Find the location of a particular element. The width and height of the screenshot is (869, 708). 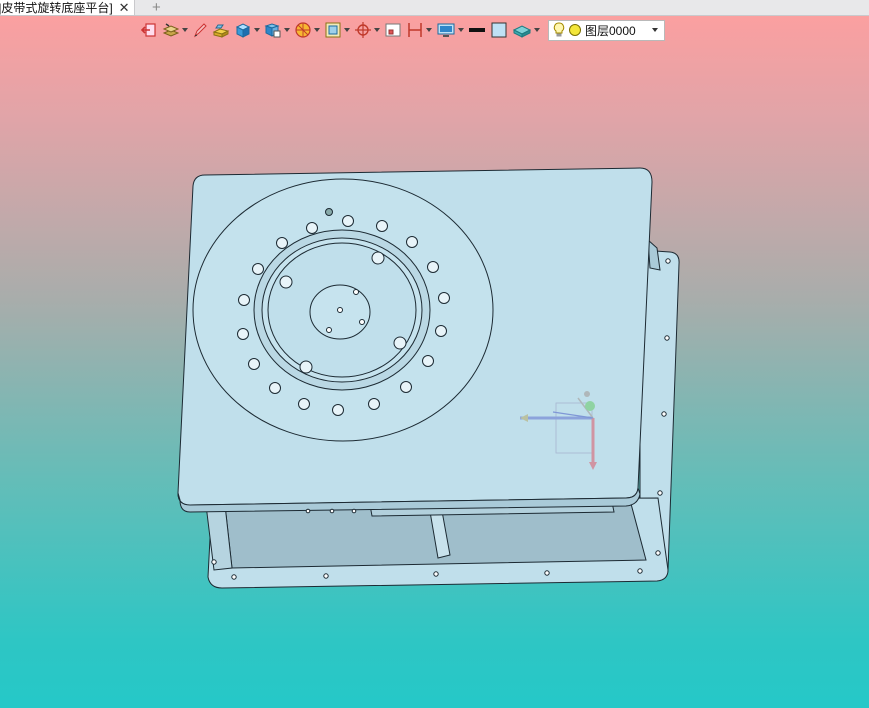

view-toolbar: 图层0000 is located at coordinates (402, 30).